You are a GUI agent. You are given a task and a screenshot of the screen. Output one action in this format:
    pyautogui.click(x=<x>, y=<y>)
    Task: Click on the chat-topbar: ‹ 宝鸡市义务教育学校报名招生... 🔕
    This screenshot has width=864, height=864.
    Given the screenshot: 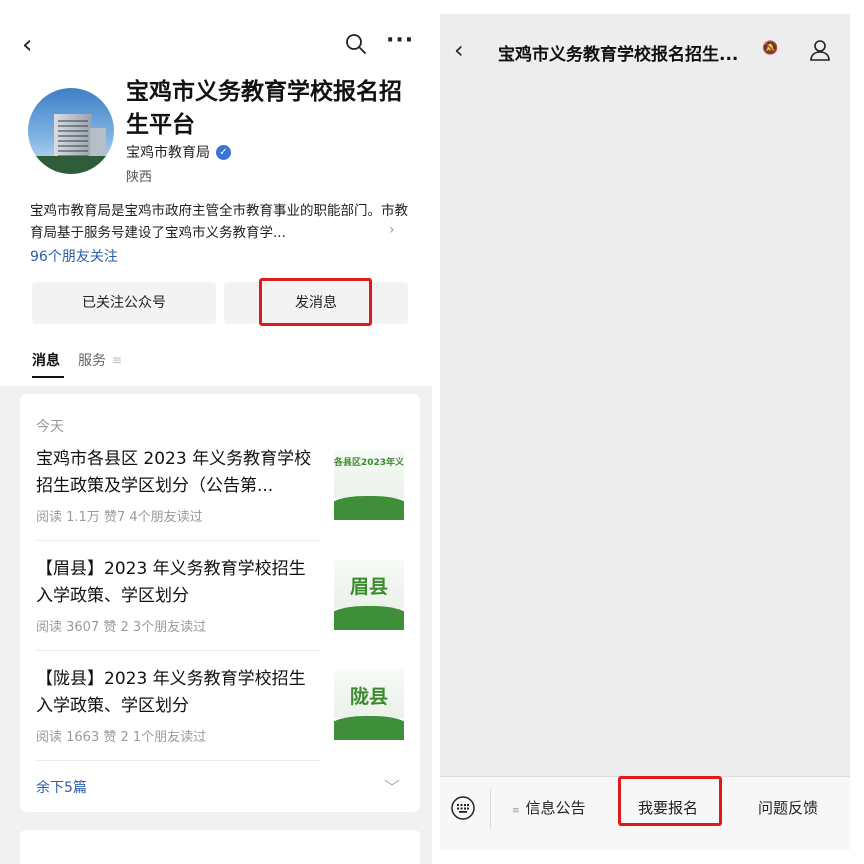 What is the action you would take?
    pyautogui.click(x=645, y=52)
    